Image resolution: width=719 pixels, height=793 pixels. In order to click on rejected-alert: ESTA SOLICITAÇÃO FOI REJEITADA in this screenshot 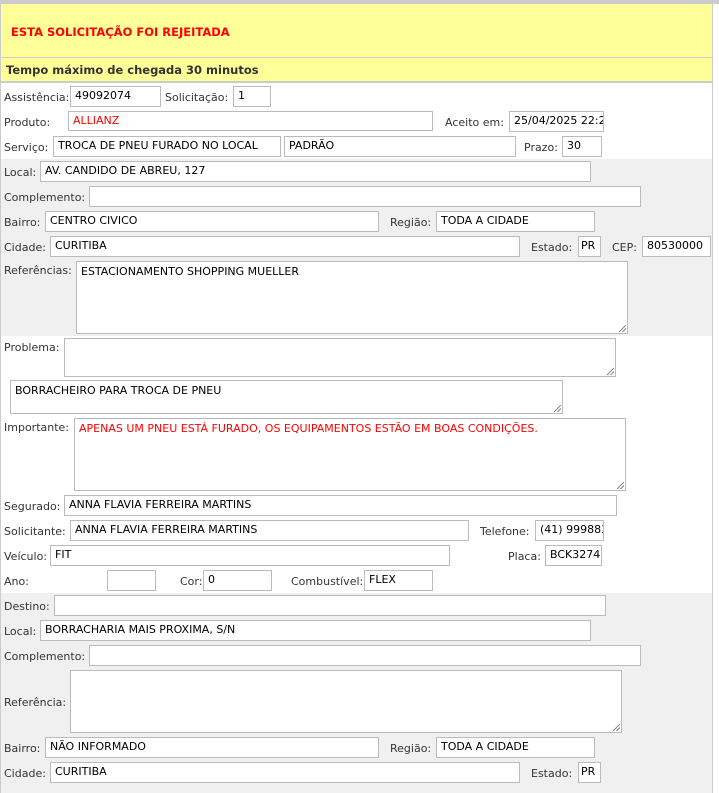, I will do `click(356, 31)`.